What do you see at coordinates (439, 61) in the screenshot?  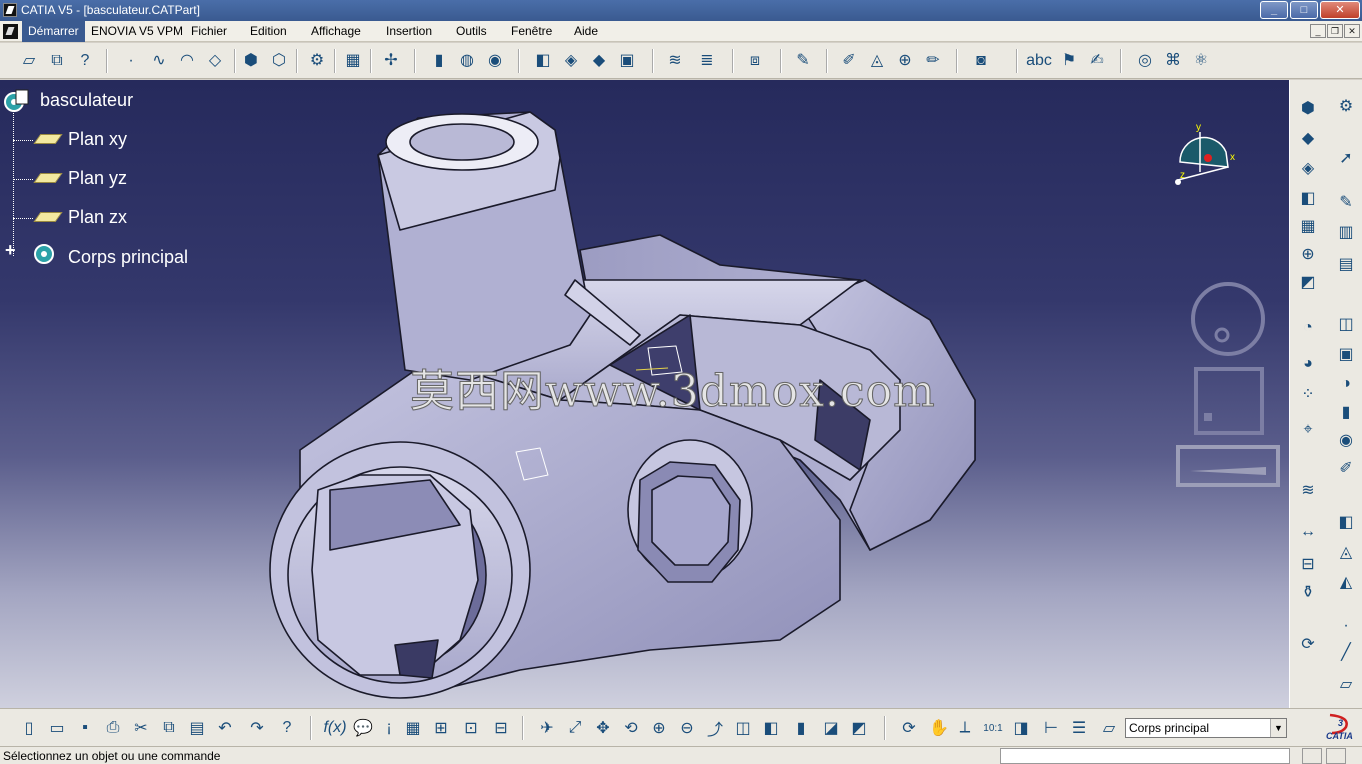 I see `cylinder-icon: ▮` at bounding box center [439, 61].